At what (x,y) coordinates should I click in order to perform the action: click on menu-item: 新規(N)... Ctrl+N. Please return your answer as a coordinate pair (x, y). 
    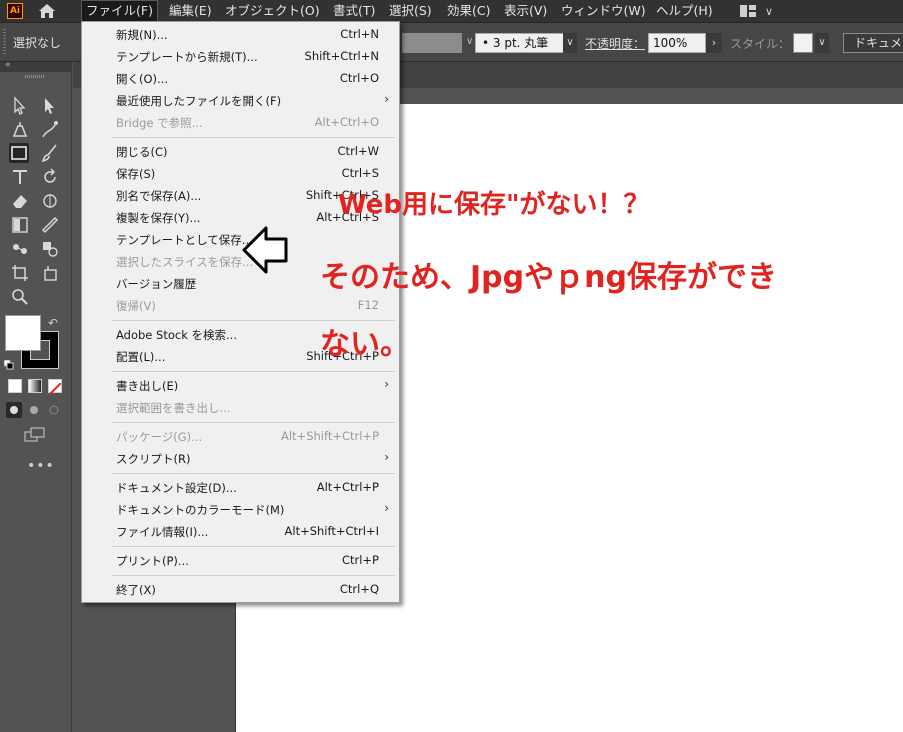
    Looking at the image, I should click on (240, 35).